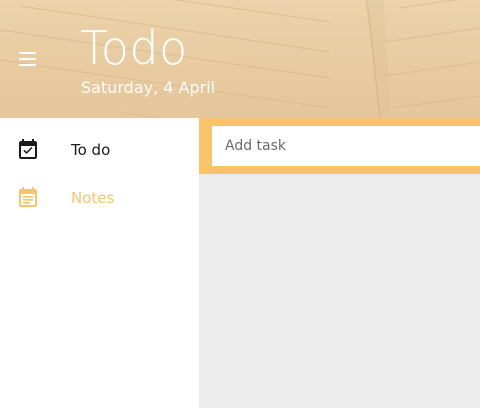 The image size is (480, 408). I want to click on sidebar-item-todo: To do, so click(99, 150).